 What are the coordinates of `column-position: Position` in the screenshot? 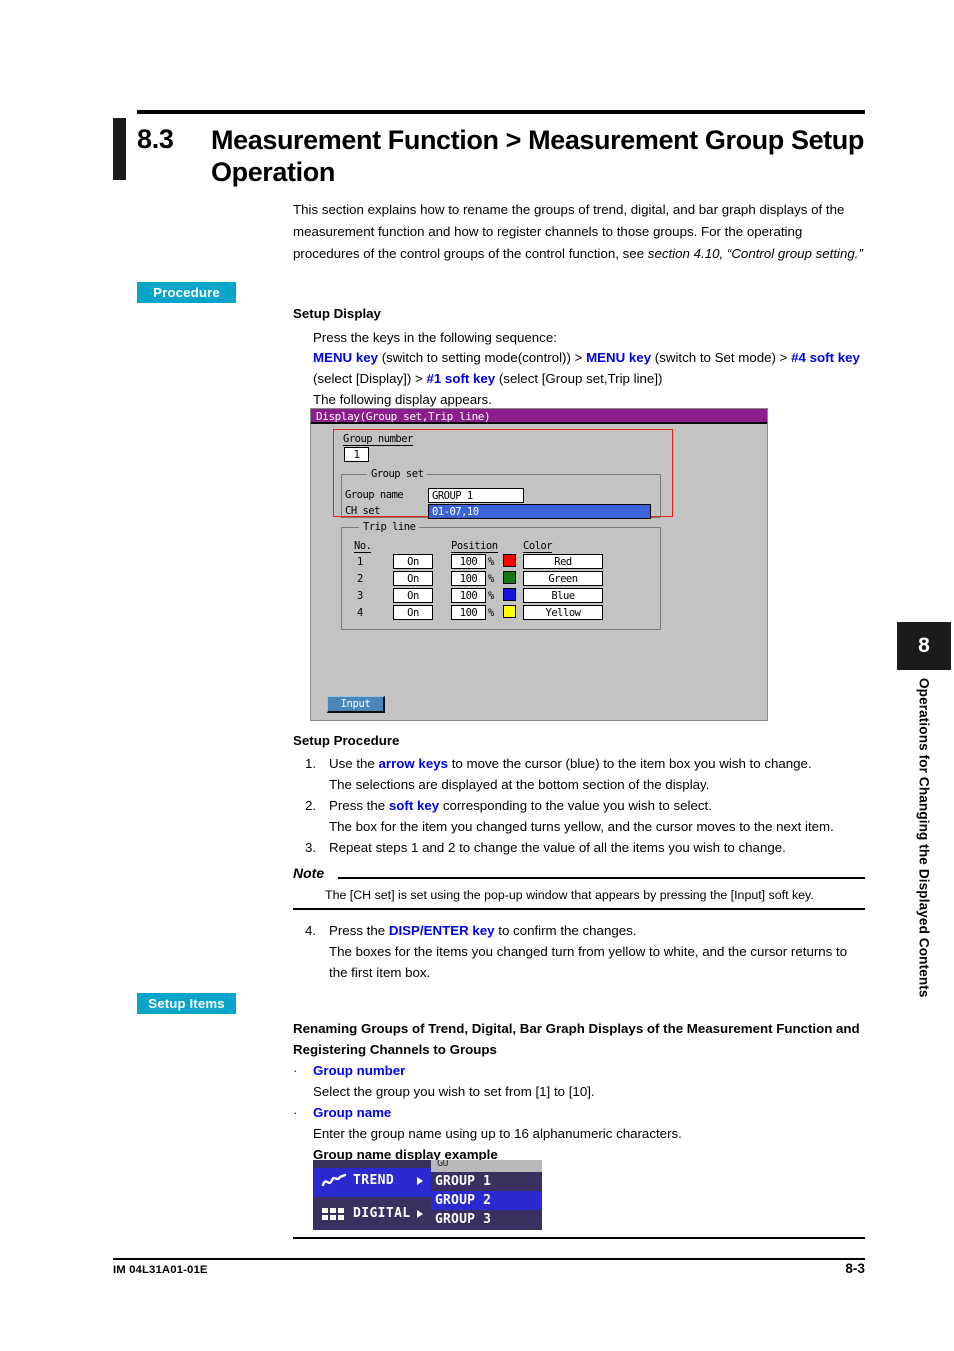 It's located at (474, 546).